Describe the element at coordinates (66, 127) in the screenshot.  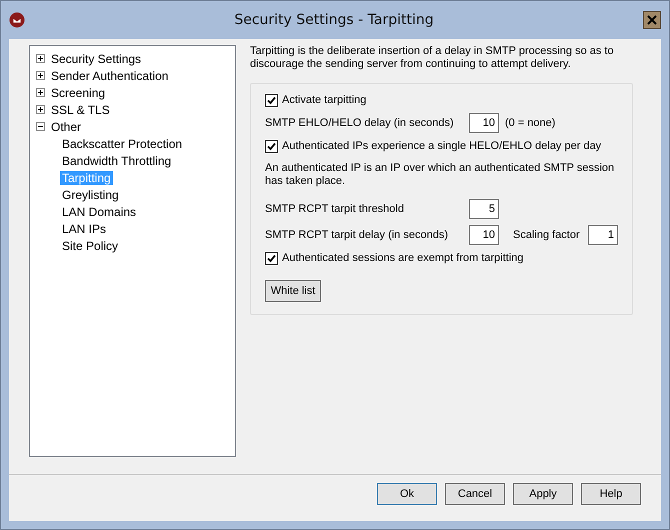
I see `tree-item: Other` at that location.